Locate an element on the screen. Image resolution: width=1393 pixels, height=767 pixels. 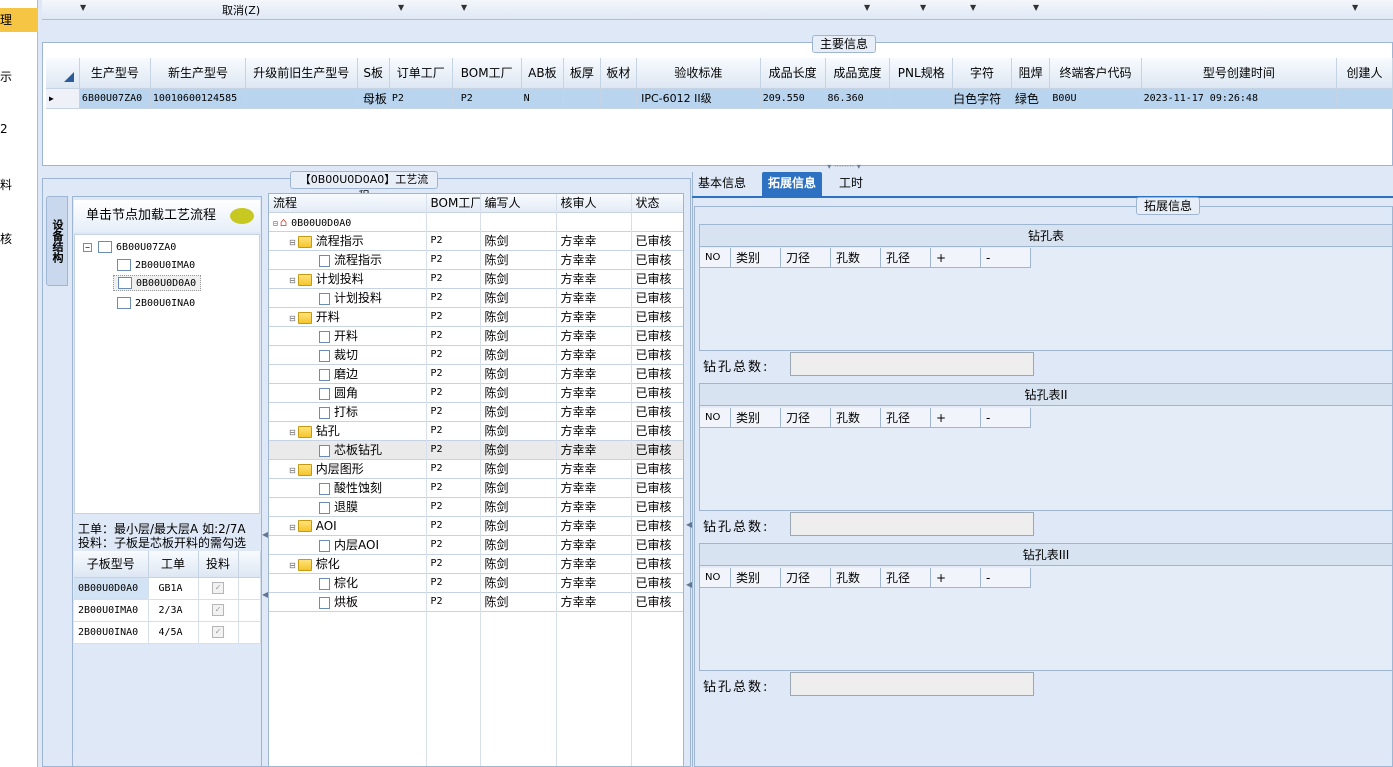
flow-row: 裁切 P2 陈剑 方幸幸 已审核 is located at coordinates (476, 355).